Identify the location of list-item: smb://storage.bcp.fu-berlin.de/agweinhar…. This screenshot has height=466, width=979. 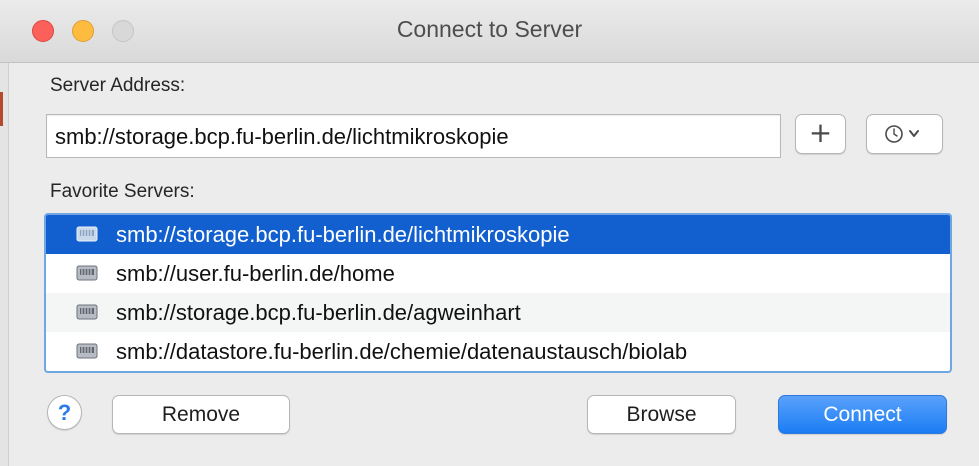
(498, 312).